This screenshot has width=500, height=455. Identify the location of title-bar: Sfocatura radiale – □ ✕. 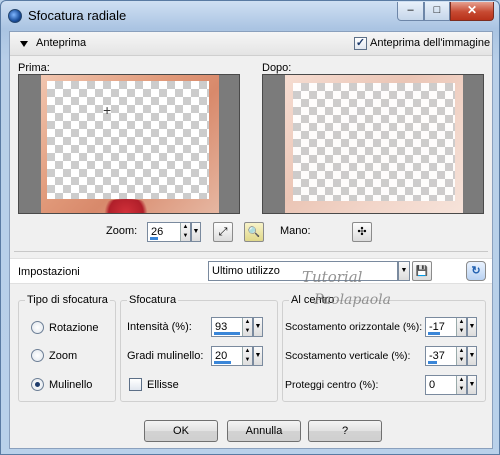
(250, 16).